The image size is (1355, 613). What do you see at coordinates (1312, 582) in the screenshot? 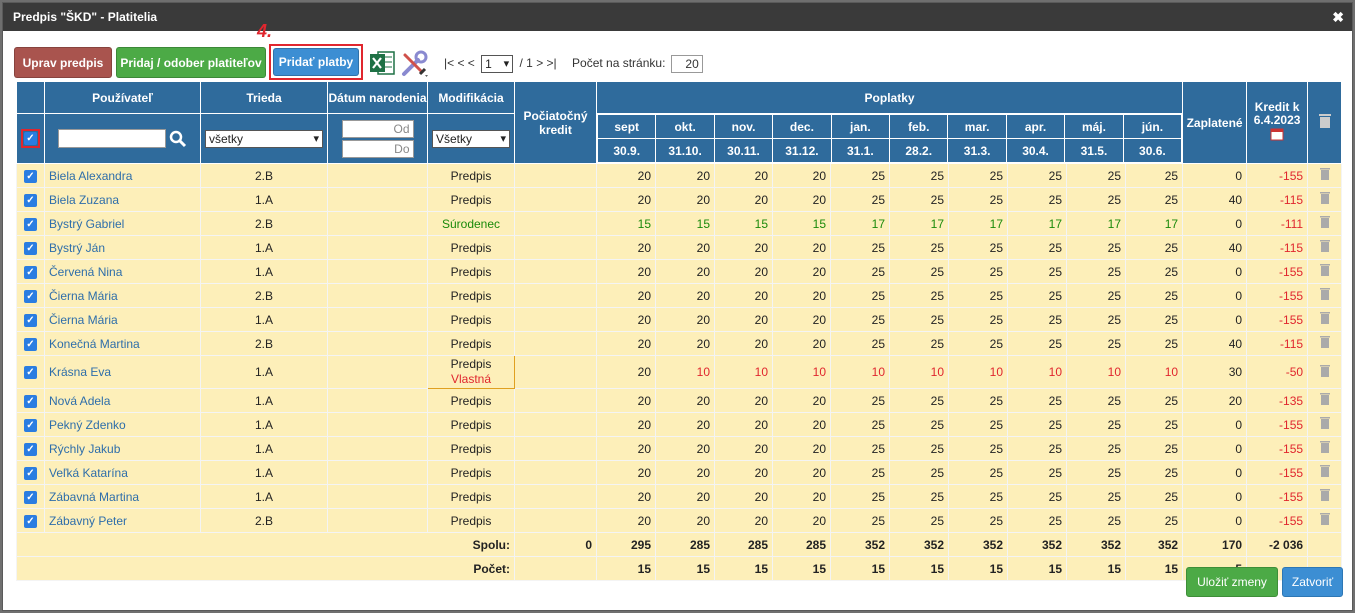
I see `close-button: Zatvoriť` at bounding box center [1312, 582].